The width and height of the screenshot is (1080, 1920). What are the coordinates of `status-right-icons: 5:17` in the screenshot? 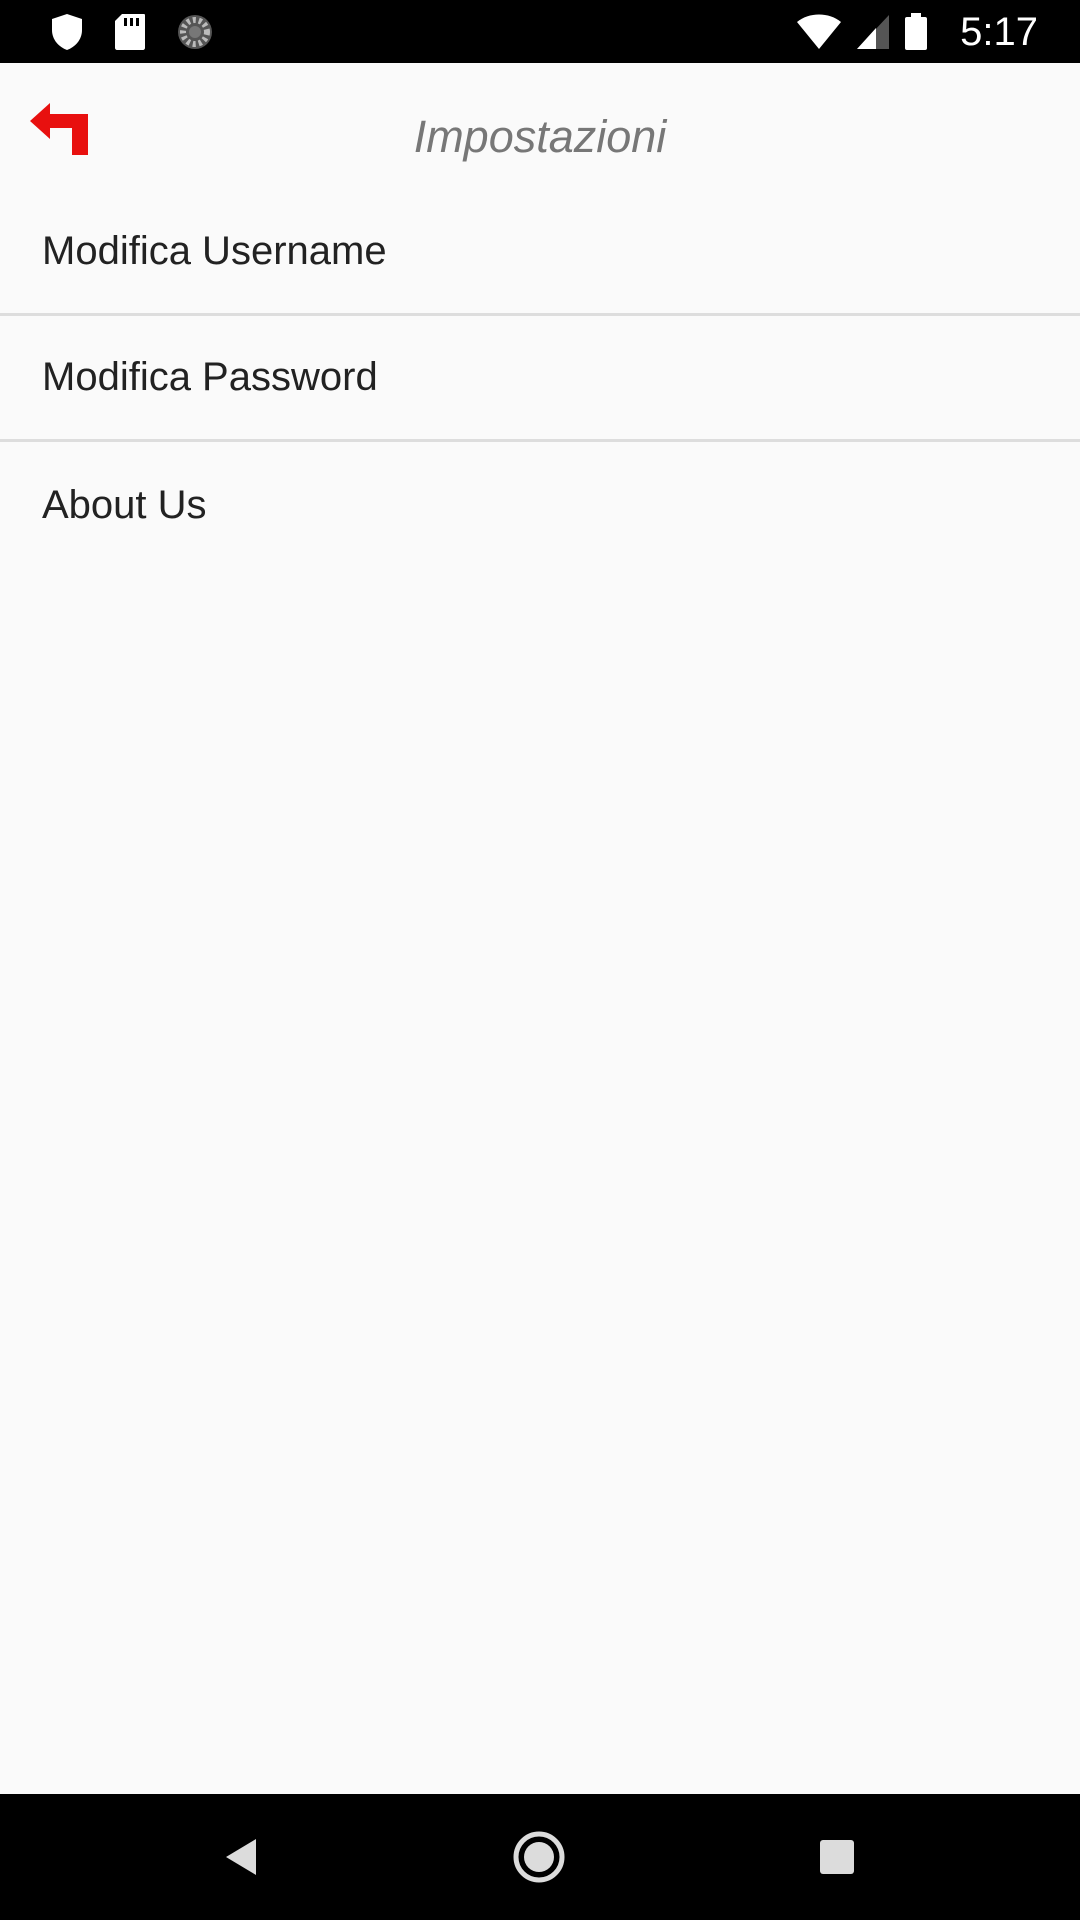 It's located at (917, 32).